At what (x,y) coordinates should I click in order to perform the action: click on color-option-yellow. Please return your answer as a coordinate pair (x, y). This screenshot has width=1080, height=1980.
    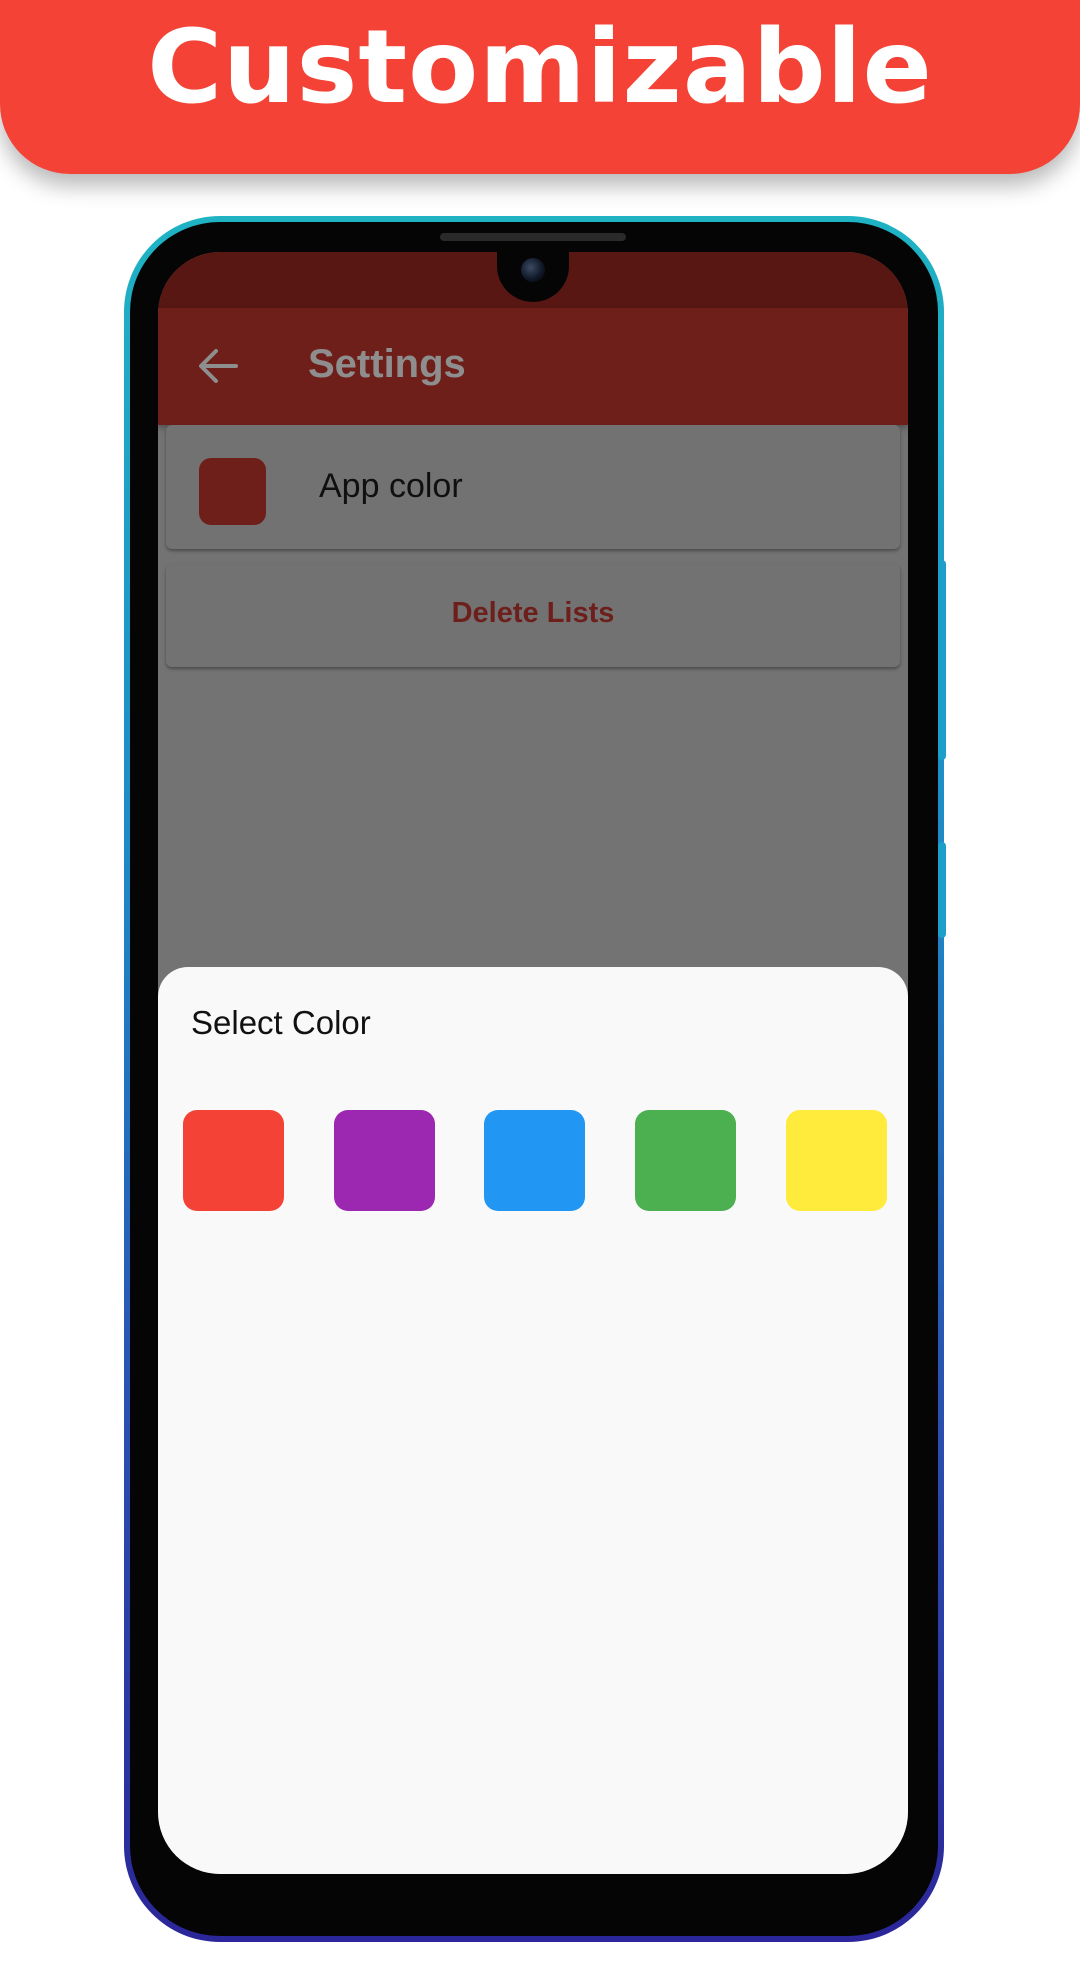
    Looking at the image, I should click on (836, 1160).